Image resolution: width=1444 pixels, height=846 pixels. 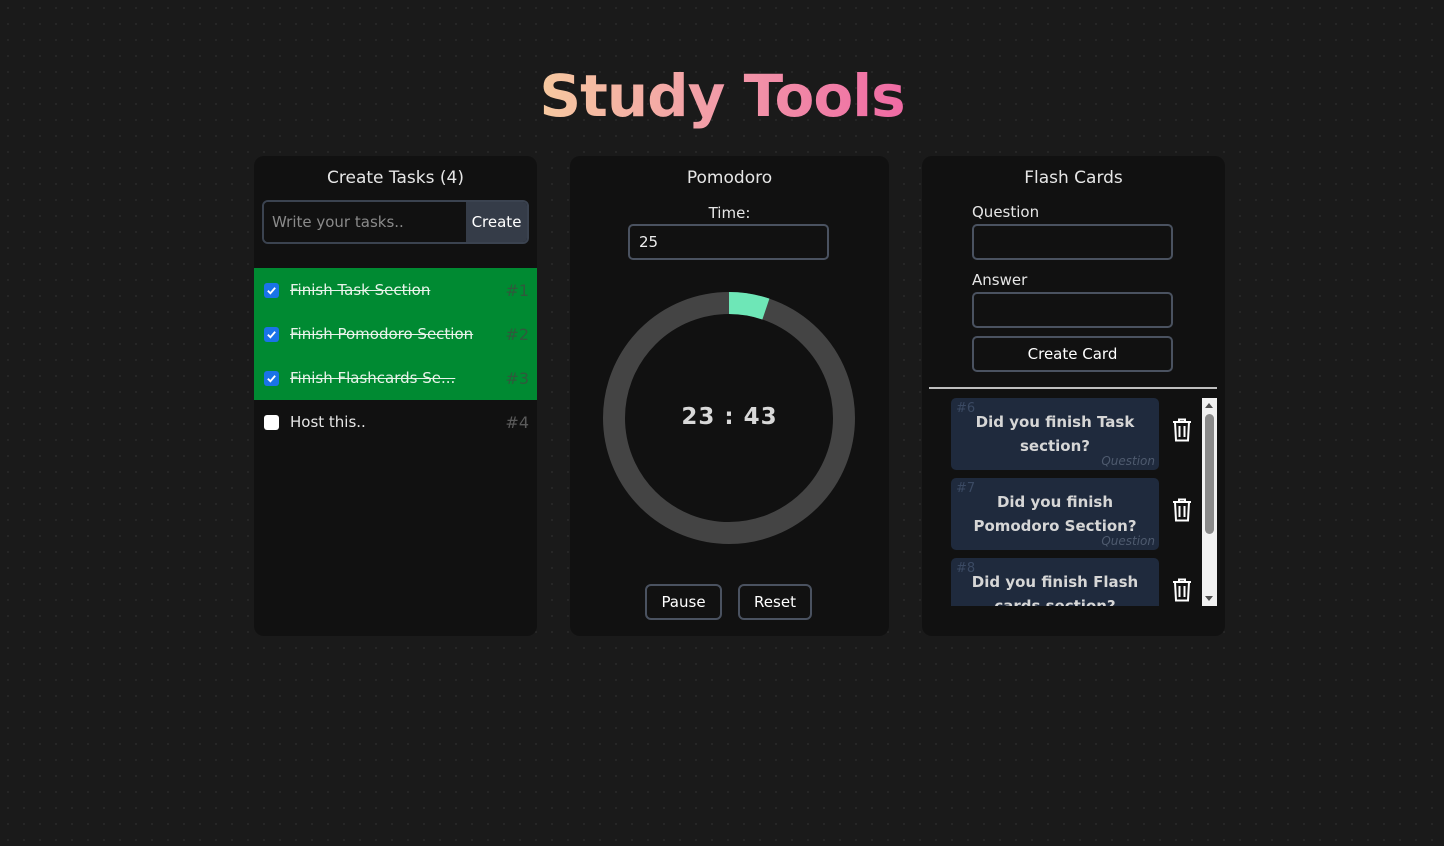 I want to click on card-list-scrollbar, so click(x=1209, y=502).